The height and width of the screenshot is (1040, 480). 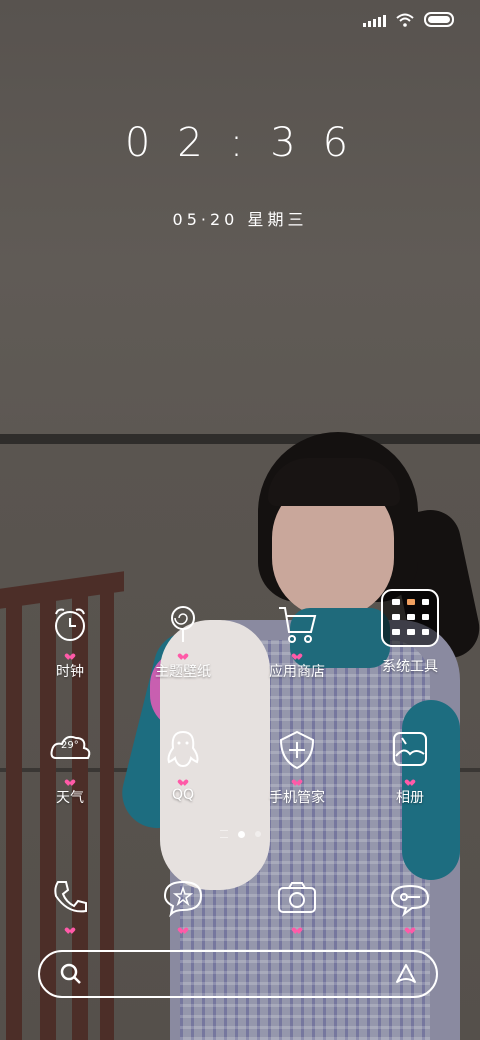 I want to click on app-clock: 时钟, so click(x=70, y=641).